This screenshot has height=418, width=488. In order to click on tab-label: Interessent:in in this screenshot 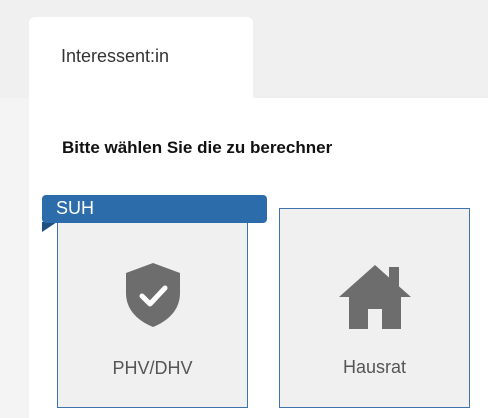, I will do `click(115, 56)`.